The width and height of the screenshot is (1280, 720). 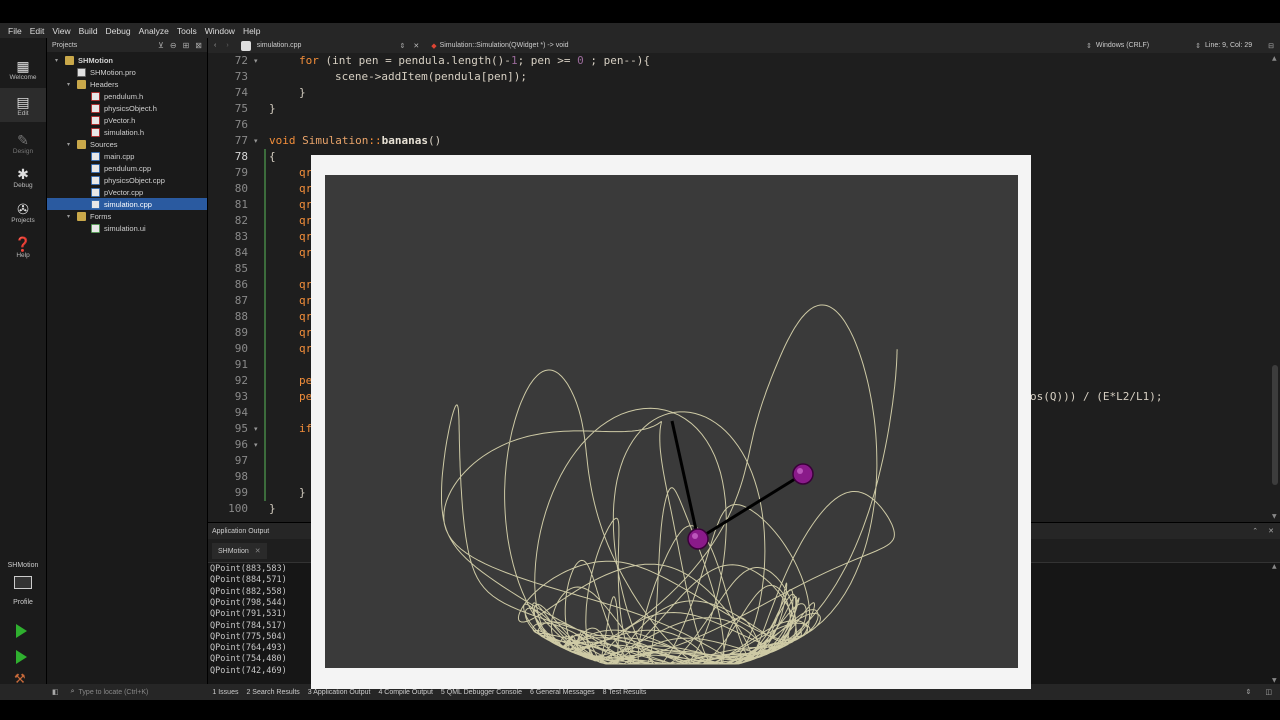 What do you see at coordinates (272, 692) in the screenshot?
I see `pane-search-results: 2 Search Results` at bounding box center [272, 692].